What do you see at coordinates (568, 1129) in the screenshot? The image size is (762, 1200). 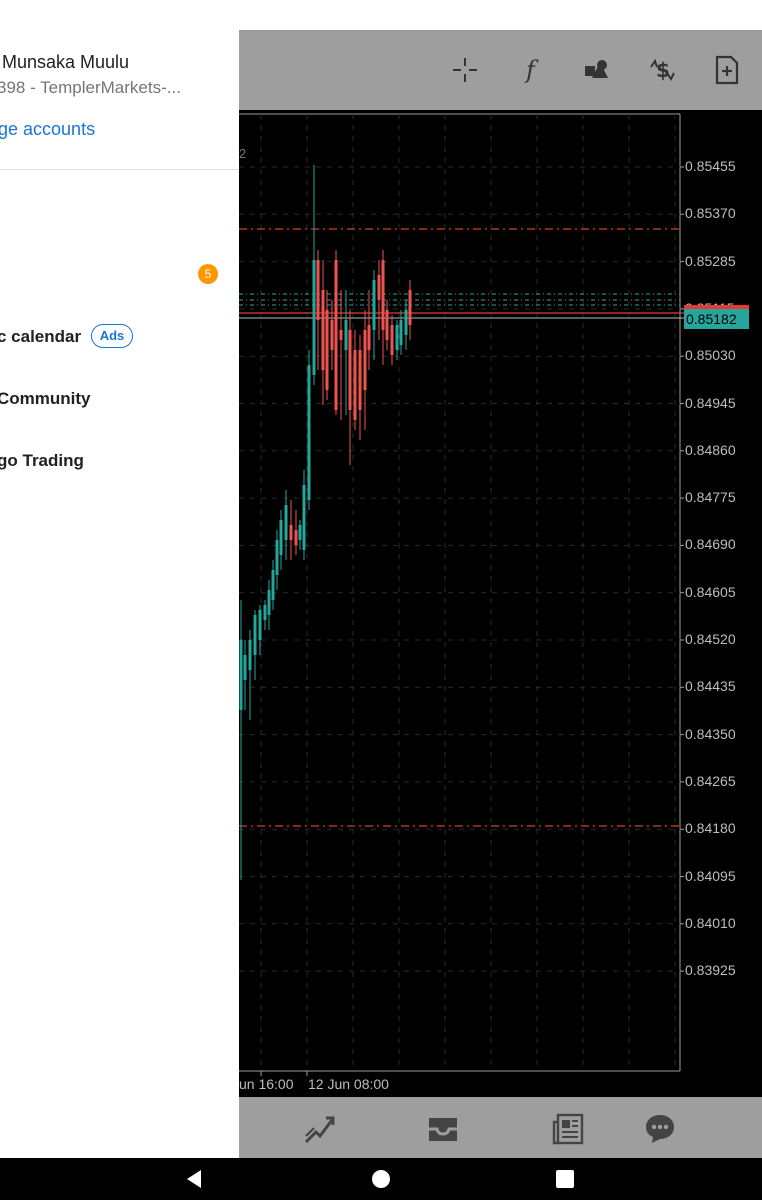 I see `news-icon` at bounding box center [568, 1129].